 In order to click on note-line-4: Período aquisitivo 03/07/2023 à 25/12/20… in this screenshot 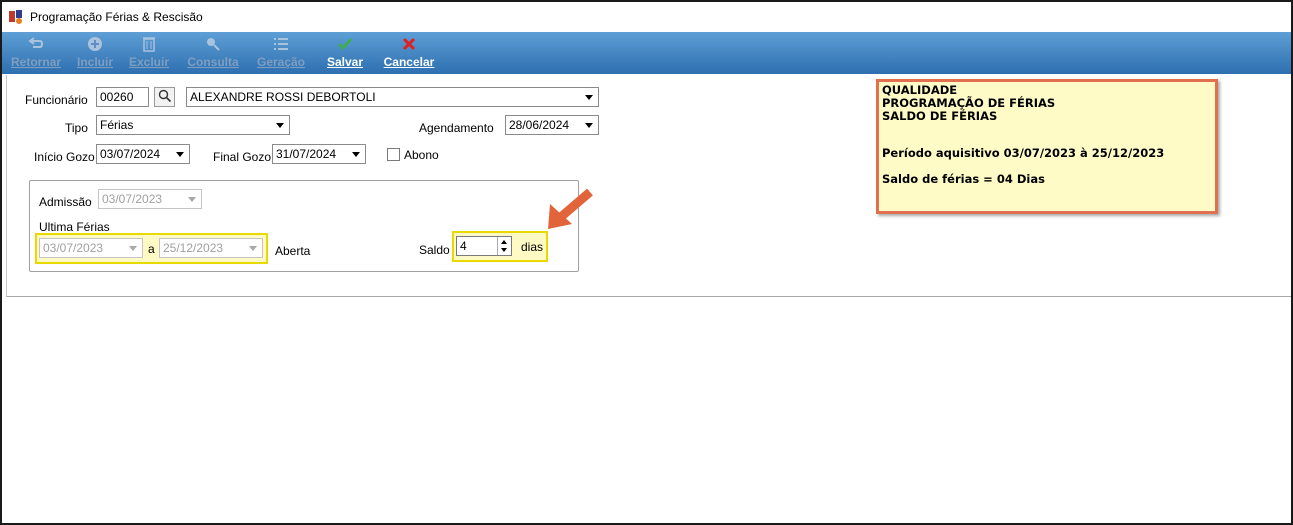, I will do `click(1023, 153)`.